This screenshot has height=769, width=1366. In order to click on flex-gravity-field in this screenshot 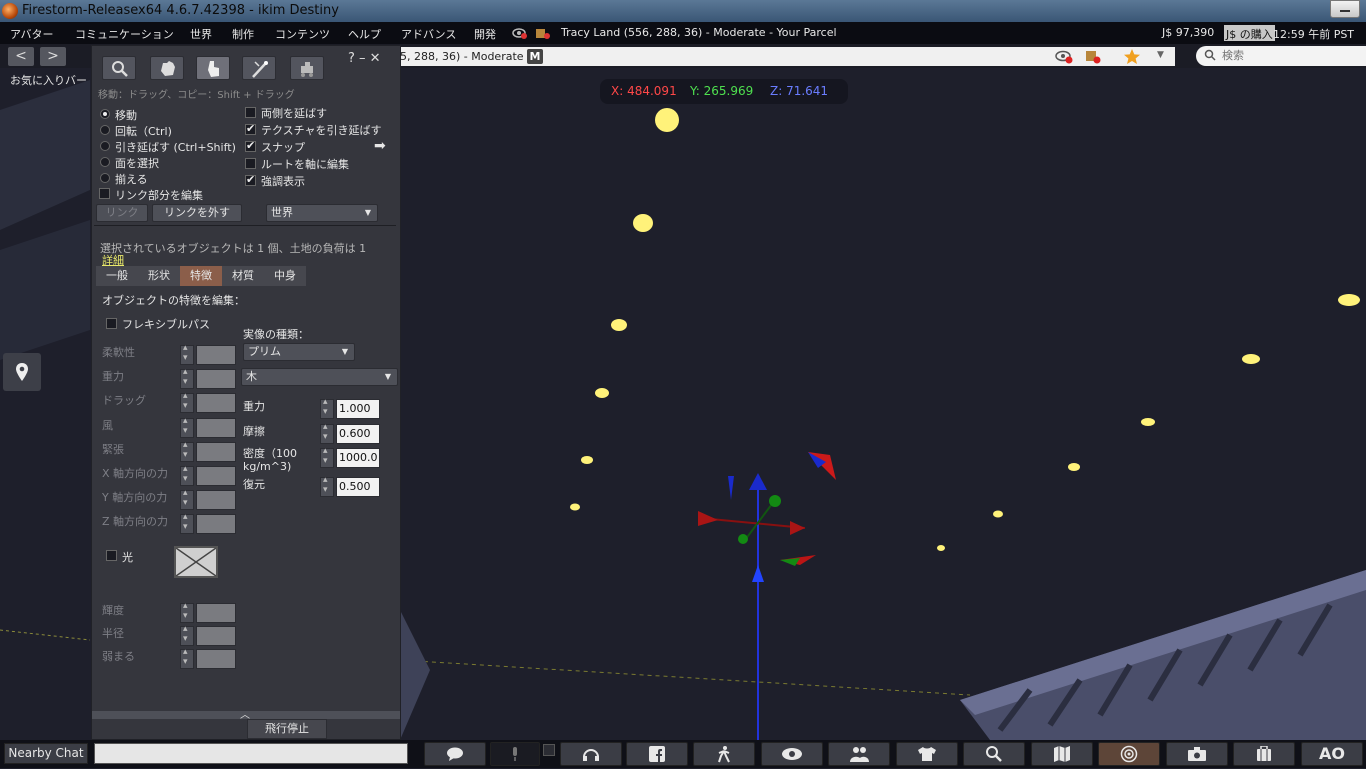, I will do `click(216, 379)`.